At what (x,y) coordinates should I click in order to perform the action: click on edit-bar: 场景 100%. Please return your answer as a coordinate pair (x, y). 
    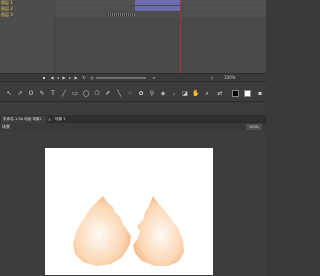
    Looking at the image, I should click on (133, 127).